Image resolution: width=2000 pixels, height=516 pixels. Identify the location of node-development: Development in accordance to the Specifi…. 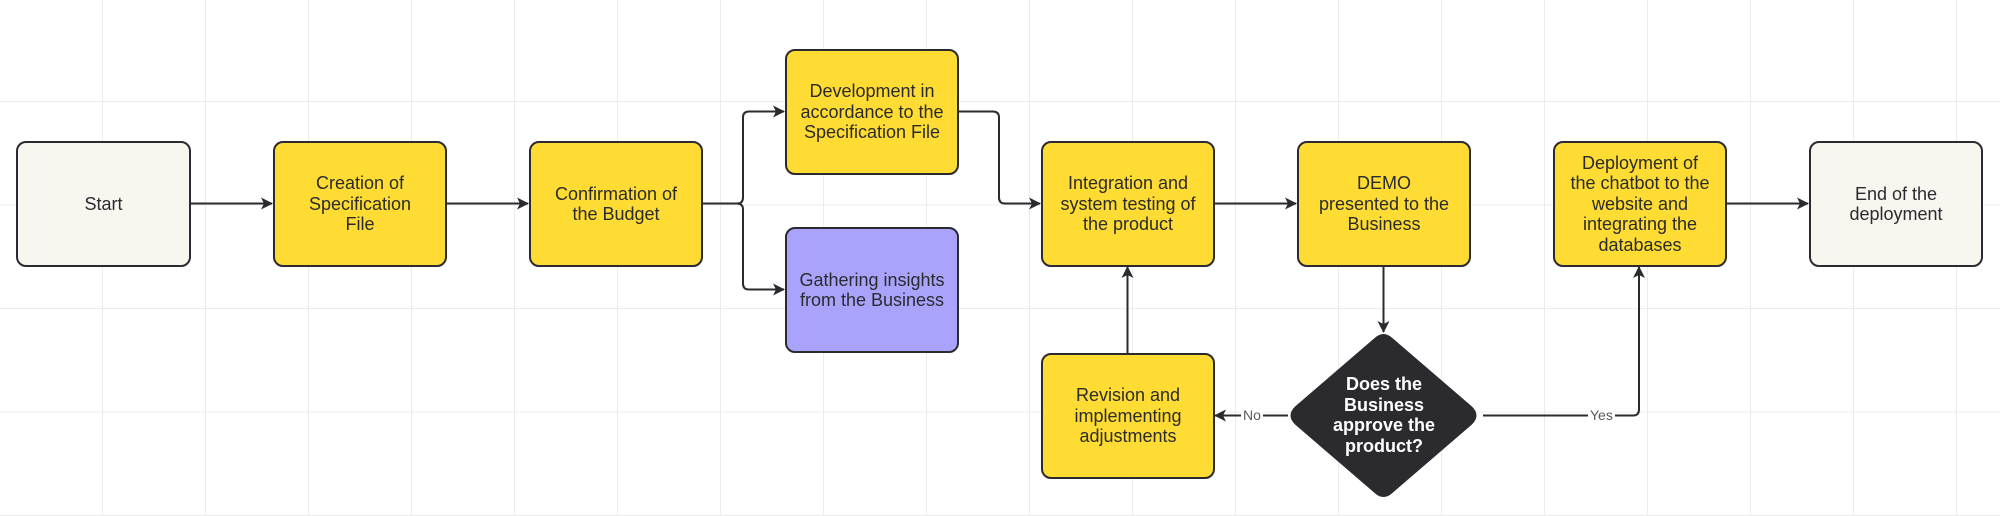
(872, 112).